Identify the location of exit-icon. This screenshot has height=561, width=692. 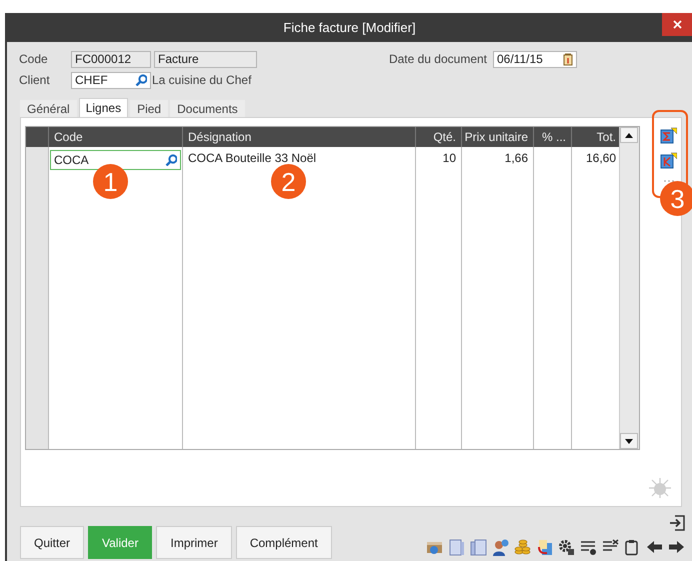
(677, 523).